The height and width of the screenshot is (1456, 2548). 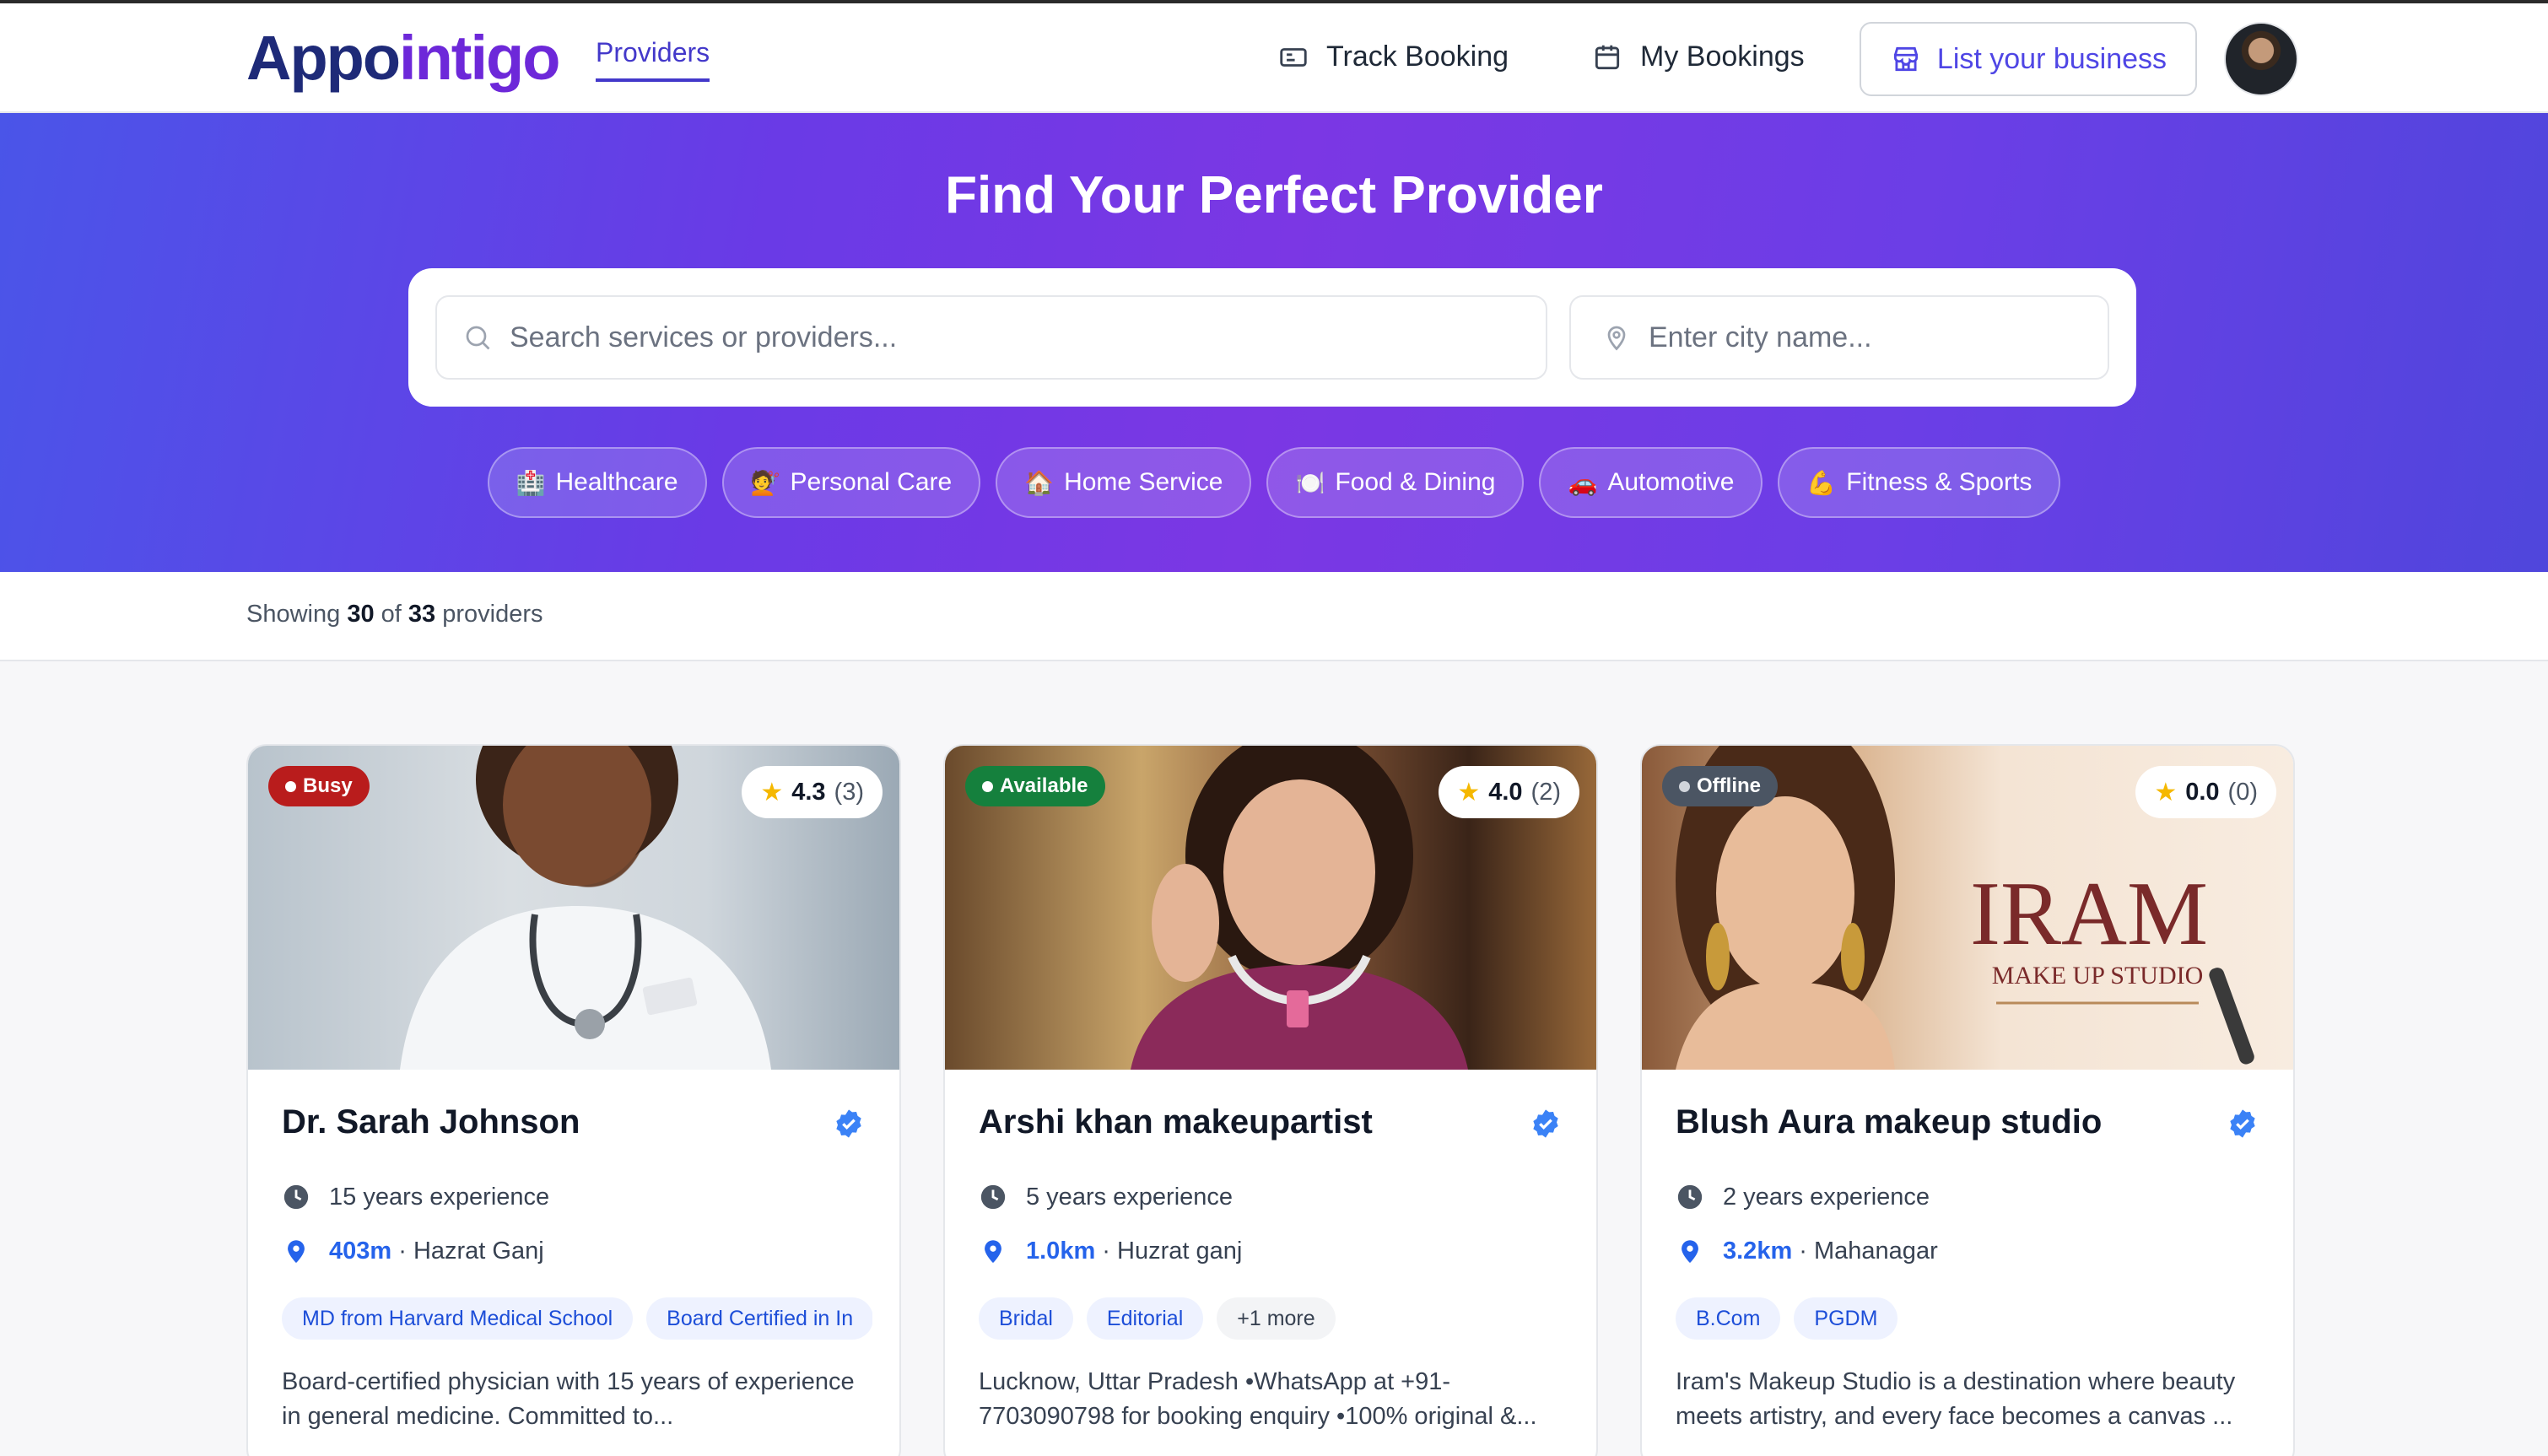 I want to click on logo-text-part1: Appo, so click(x=323, y=58).